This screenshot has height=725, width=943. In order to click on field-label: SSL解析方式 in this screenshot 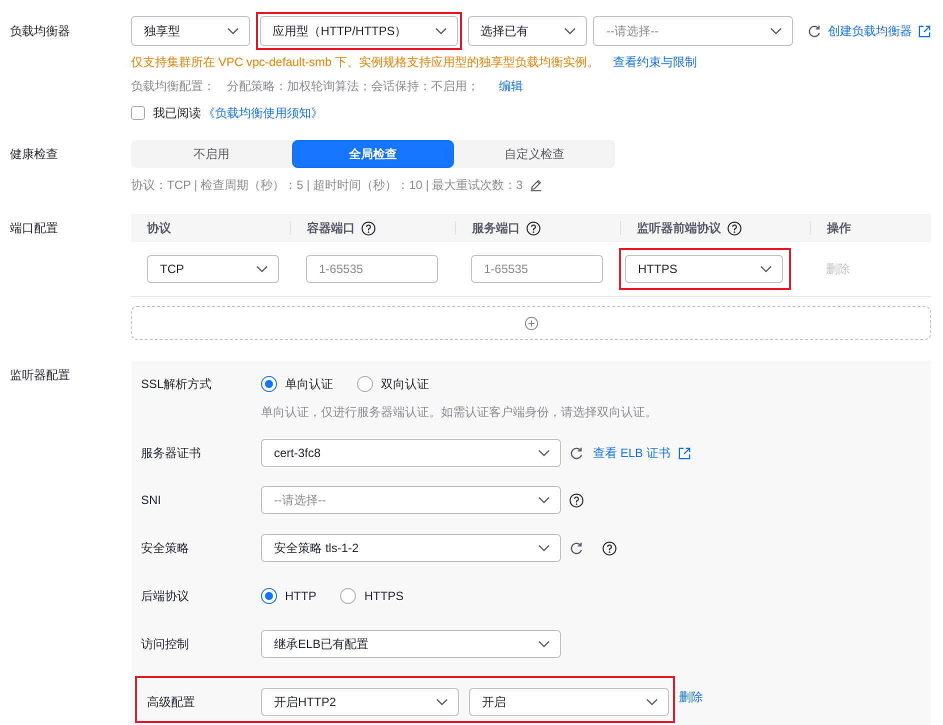, I will do `click(177, 384)`.